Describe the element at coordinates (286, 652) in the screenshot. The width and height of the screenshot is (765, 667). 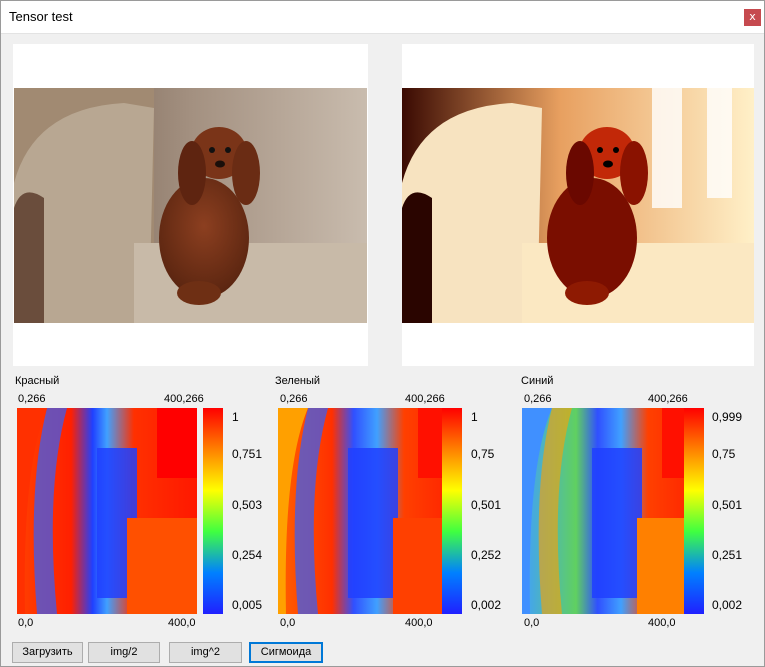
I see `sigmoid-button: Сигмоида` at that location.